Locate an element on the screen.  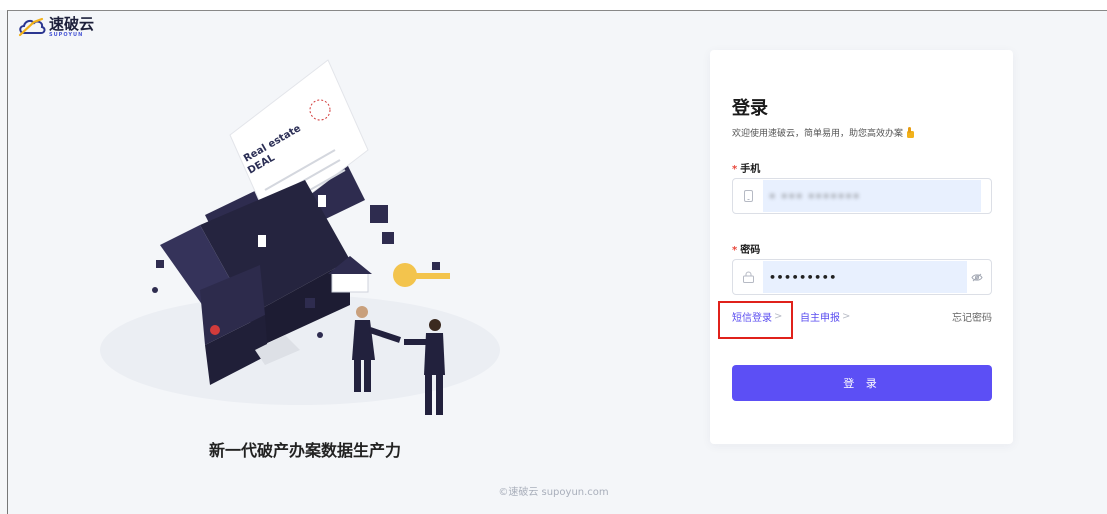
eye-hidden-icon is located at coordinates (977, 277).